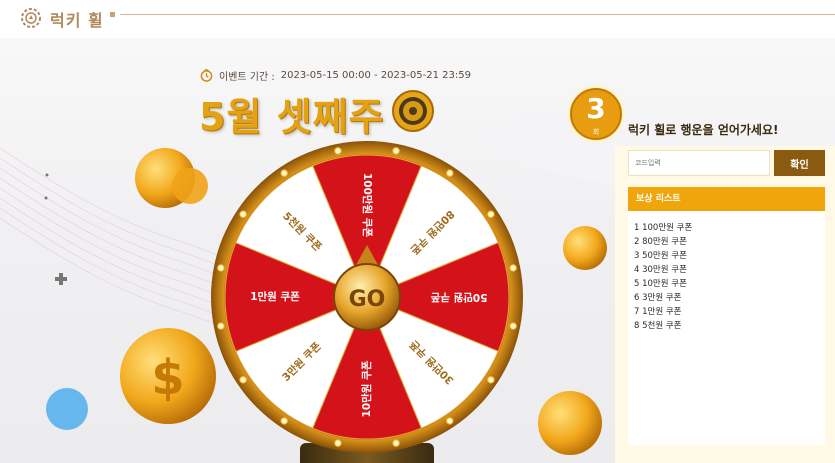  I want to click on spin-button-label: GO, so click(367, 299).